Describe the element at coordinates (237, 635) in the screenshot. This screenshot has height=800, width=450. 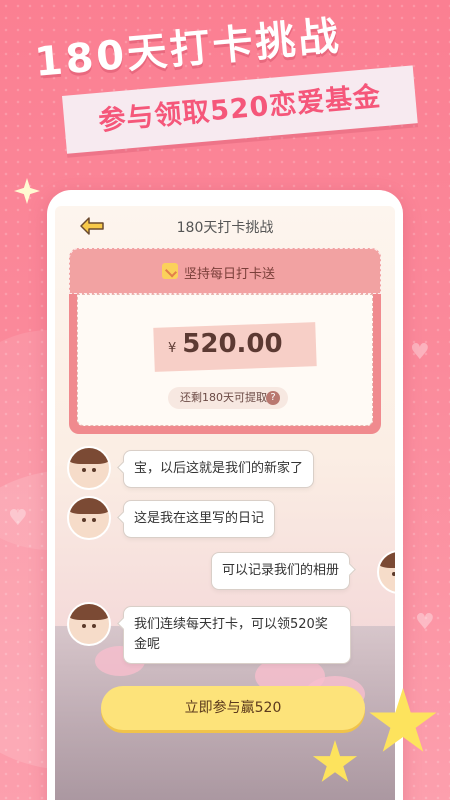
I see `chat-bubble: 我们连续每天打卡，可以领520奖金呢` at that location.